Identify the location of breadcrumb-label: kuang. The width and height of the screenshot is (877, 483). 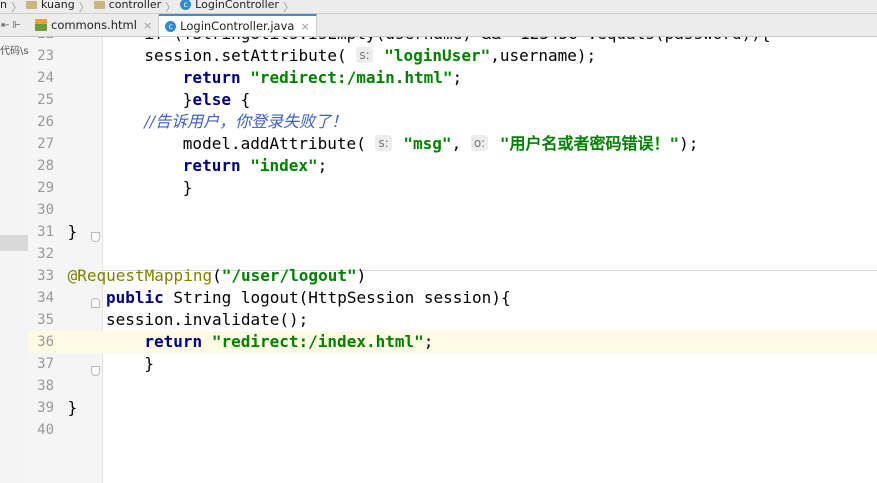
(57, 5).